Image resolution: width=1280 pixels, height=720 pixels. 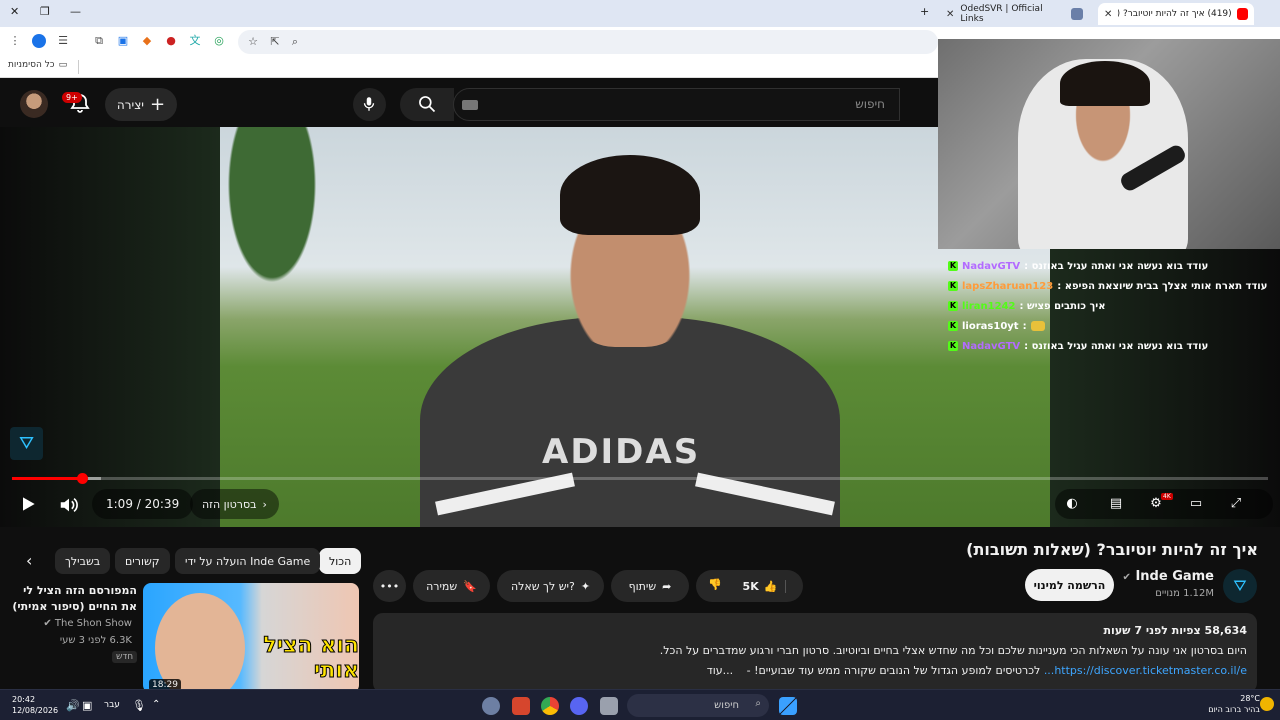 What do you see at coordinates (251, 638) in the screenshot?
I see `rec-video-thumbnail: הוא הציל אותי 18:29` at bounding box center [251, 638].